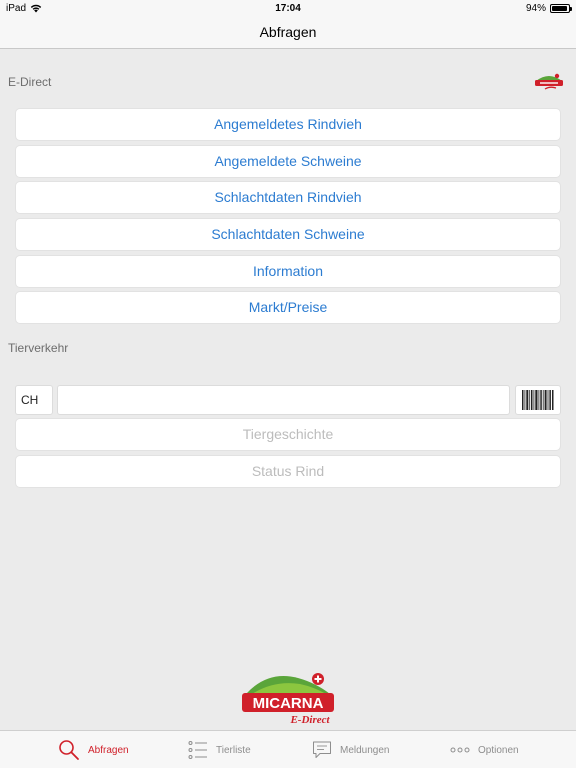 This screenshot has height=768, width=576. I want to click on page-title: Abfragen, so click(288, 32).